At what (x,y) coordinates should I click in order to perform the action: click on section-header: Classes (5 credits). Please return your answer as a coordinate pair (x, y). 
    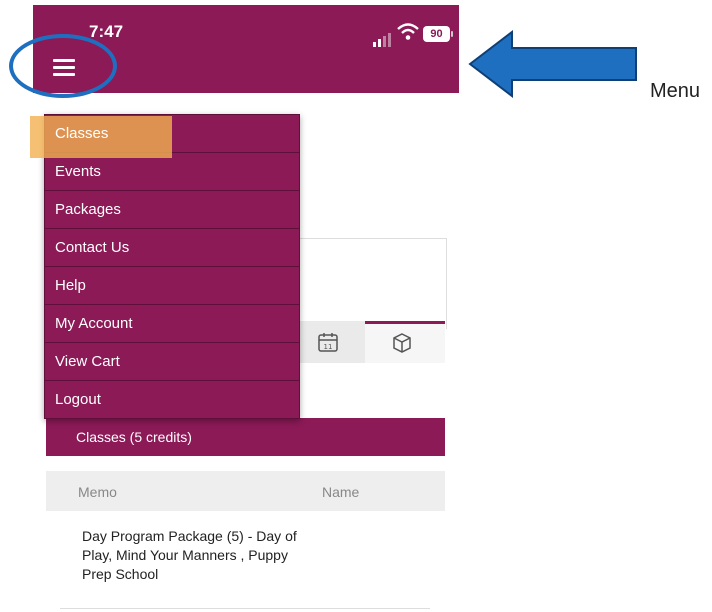
    Looking at the image, I should click on (245, 437).